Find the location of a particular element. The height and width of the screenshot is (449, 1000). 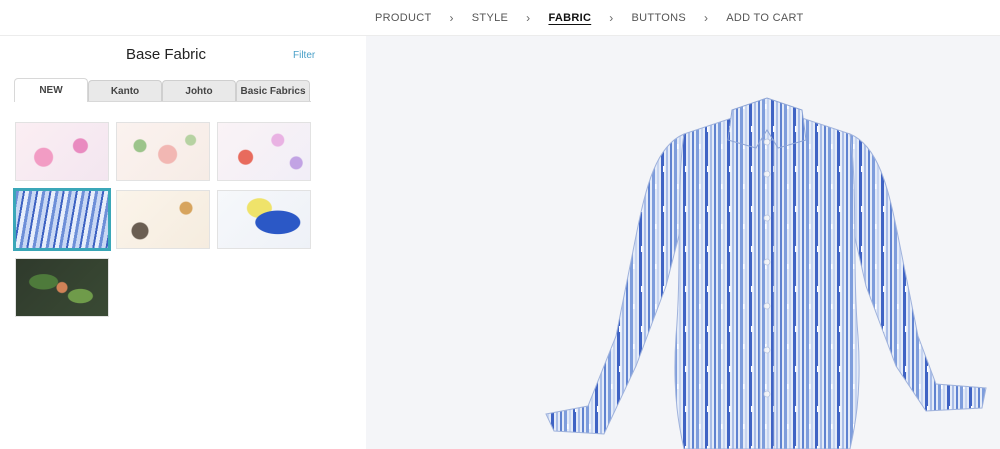

fabric-swatch-grid is located at coordinates (164, 219).